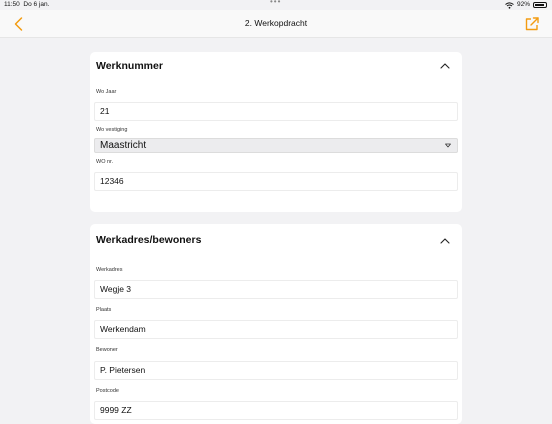  Describe the element at coordinates (448, 145) in the screenshot. I see `dropdown-caret-icon` at that location.